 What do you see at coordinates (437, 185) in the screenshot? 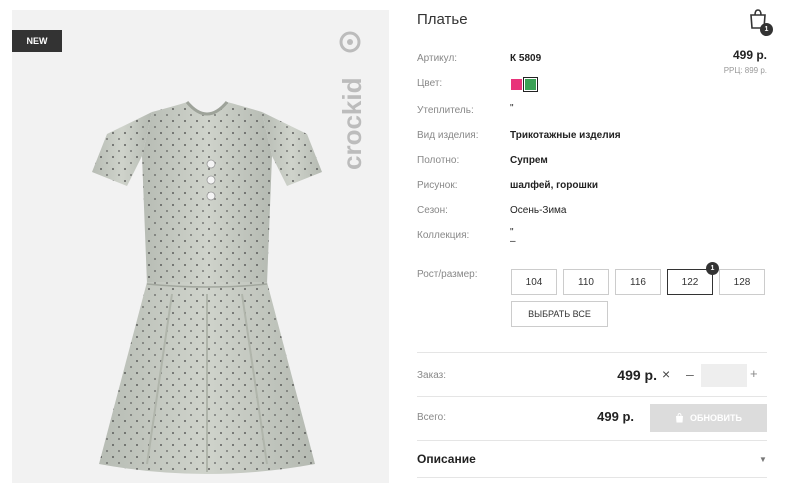
I see `pattern-label: Рисунок:` at bounding box center [437, 185].